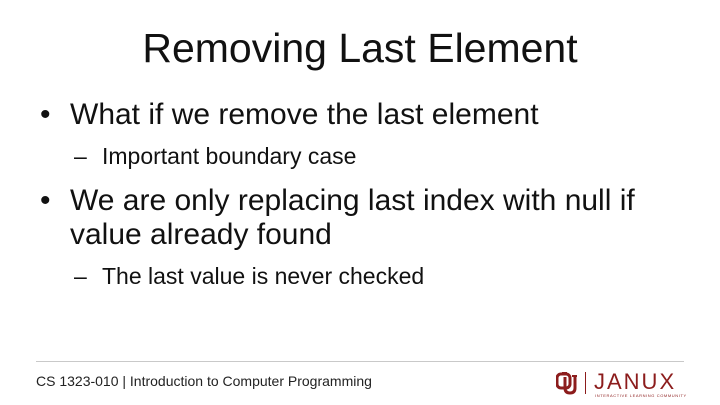  I want to click on bullet-item: • What if we remove the last element, so click(370, 115).